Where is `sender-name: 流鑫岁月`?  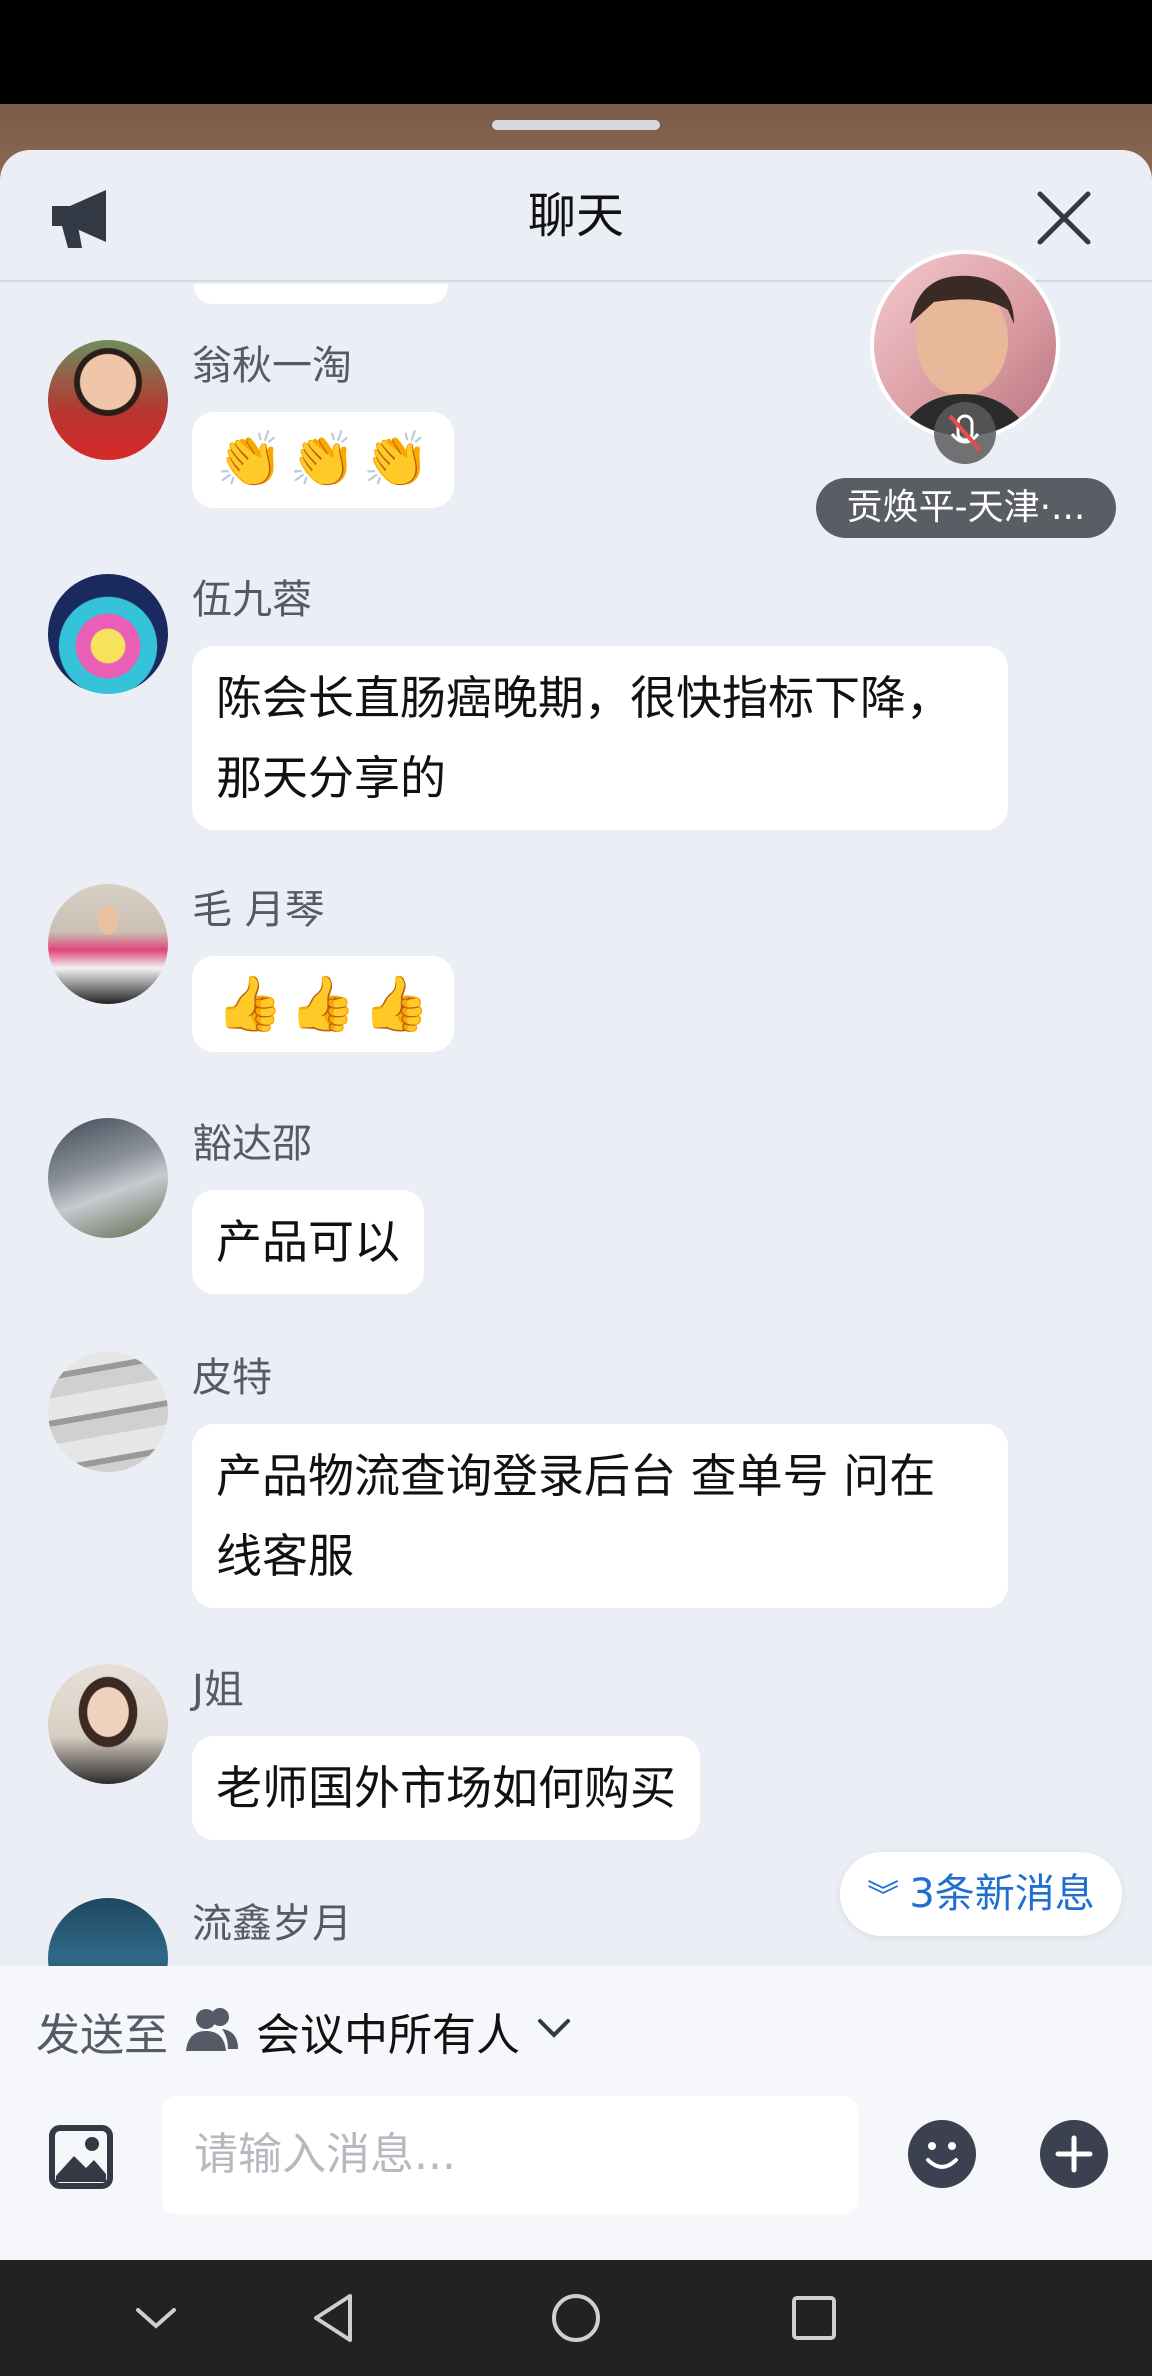 sender-name: 流鑫岁月 is located at coordinates (272, 1924).